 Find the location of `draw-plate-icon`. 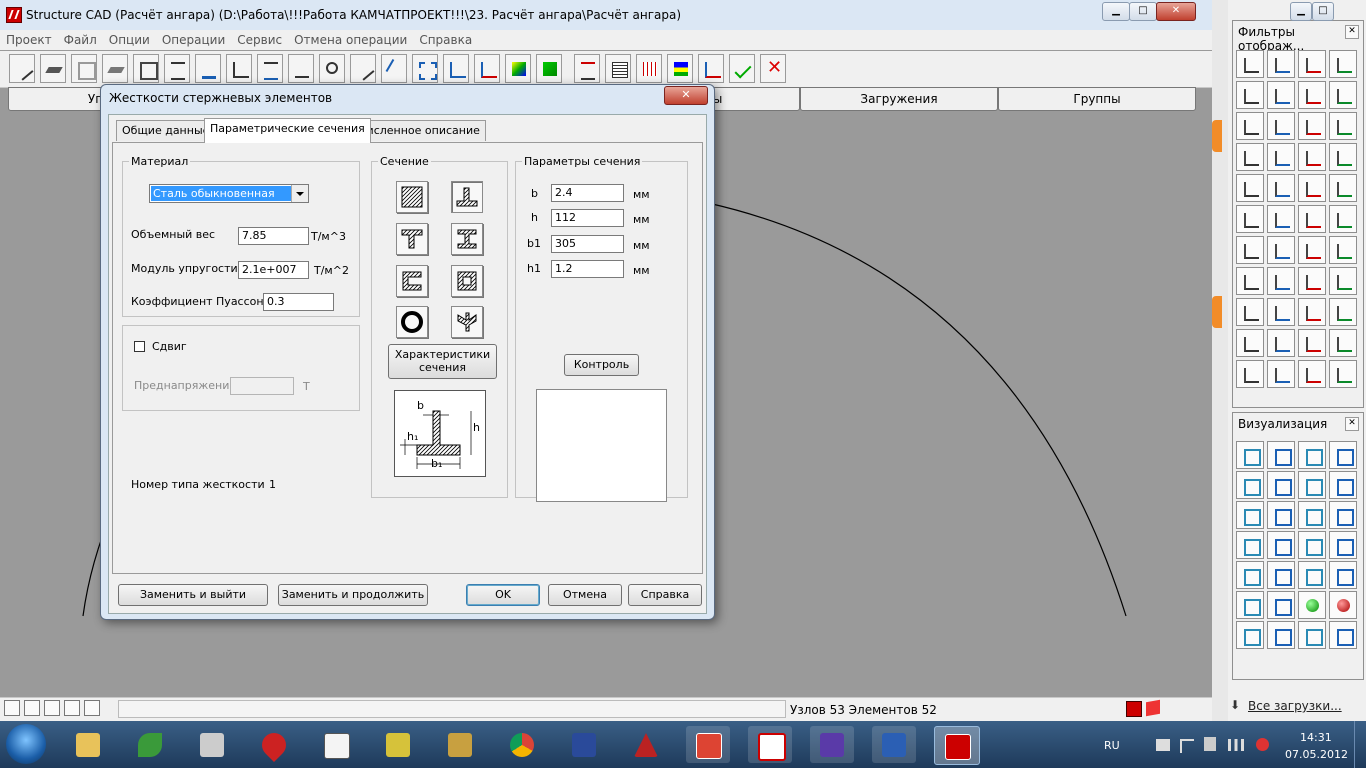

draw-plate-icon is located at coordinates (53, 68).